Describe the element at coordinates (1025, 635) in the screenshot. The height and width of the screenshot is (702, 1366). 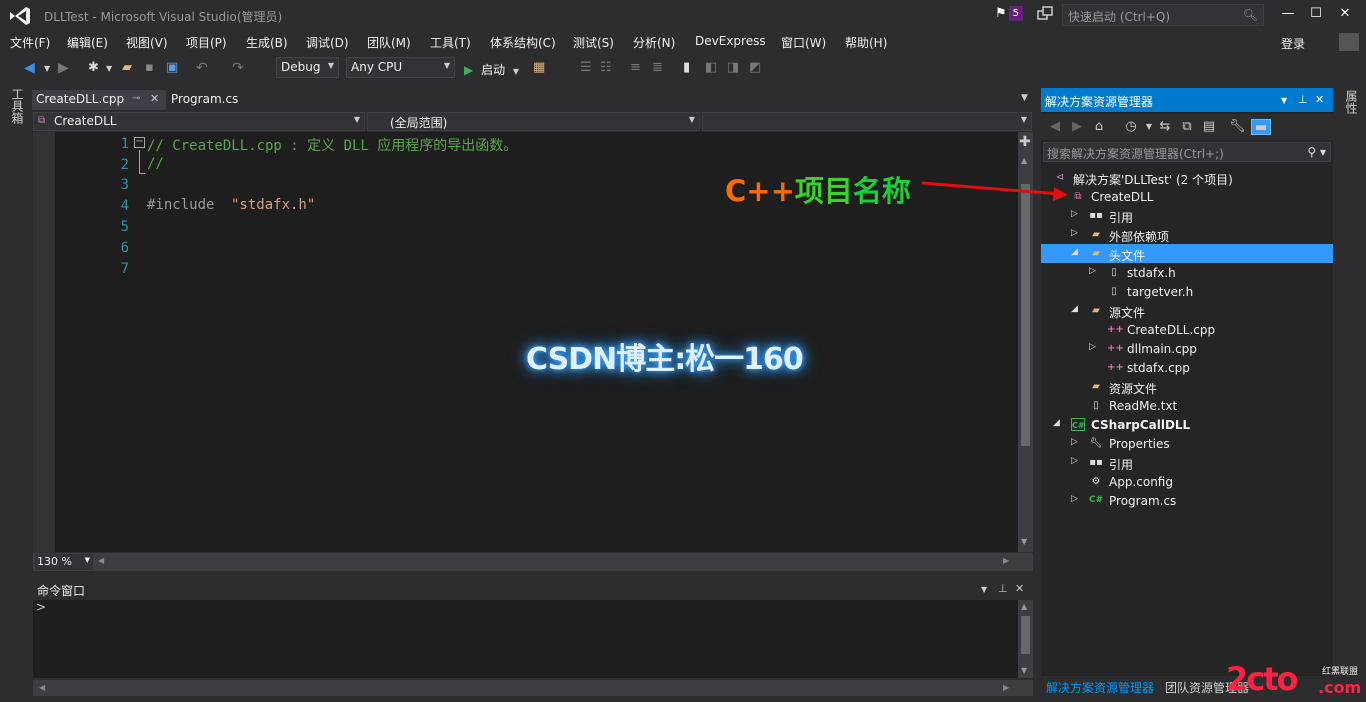
I see `scrollbar-thumb` at that location.